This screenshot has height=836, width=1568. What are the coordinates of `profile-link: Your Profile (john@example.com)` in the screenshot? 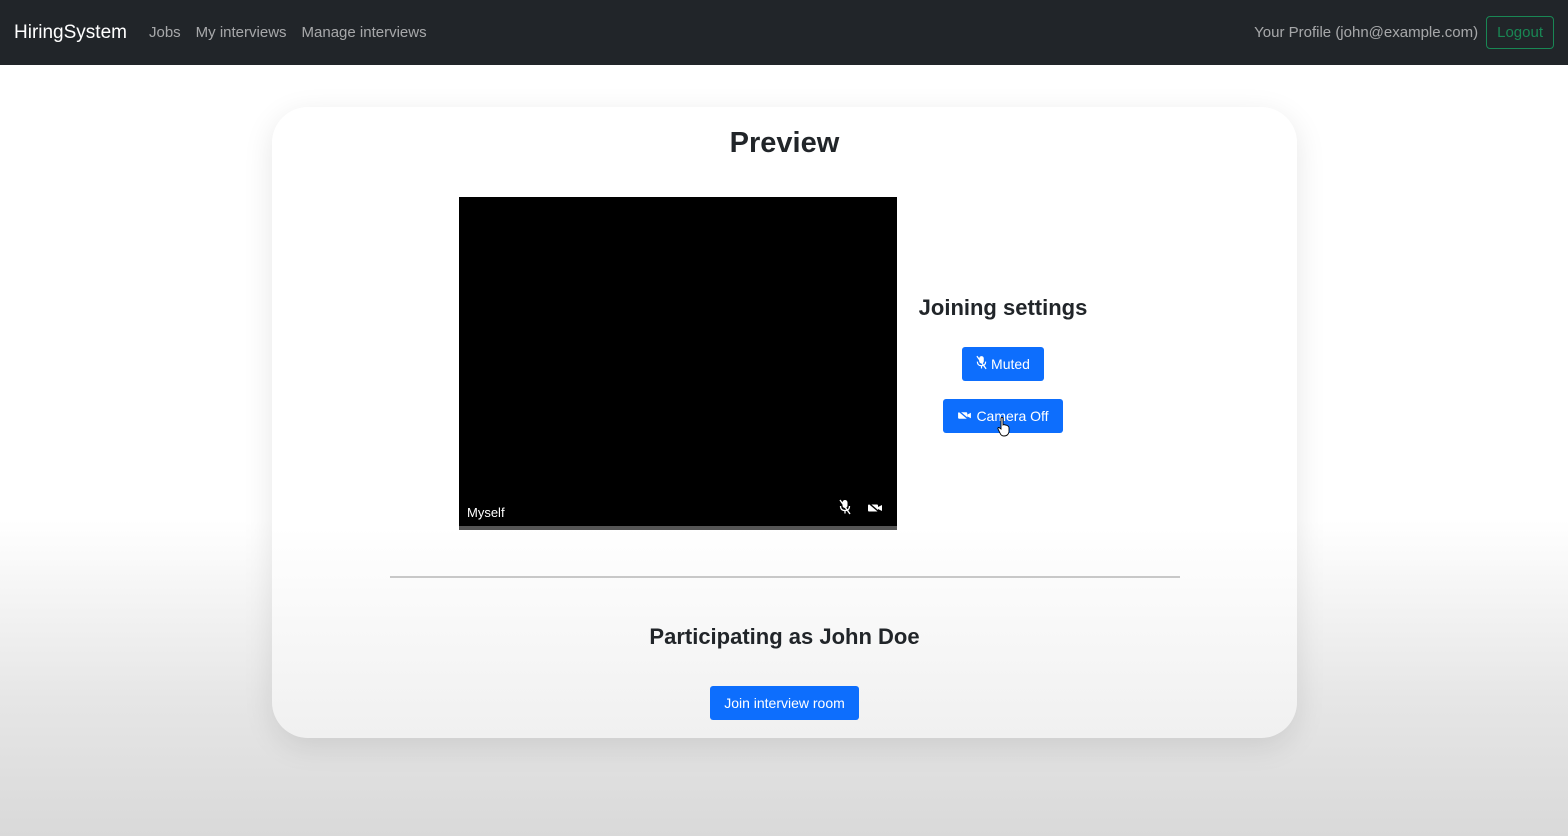 It's located at (1366, 32).